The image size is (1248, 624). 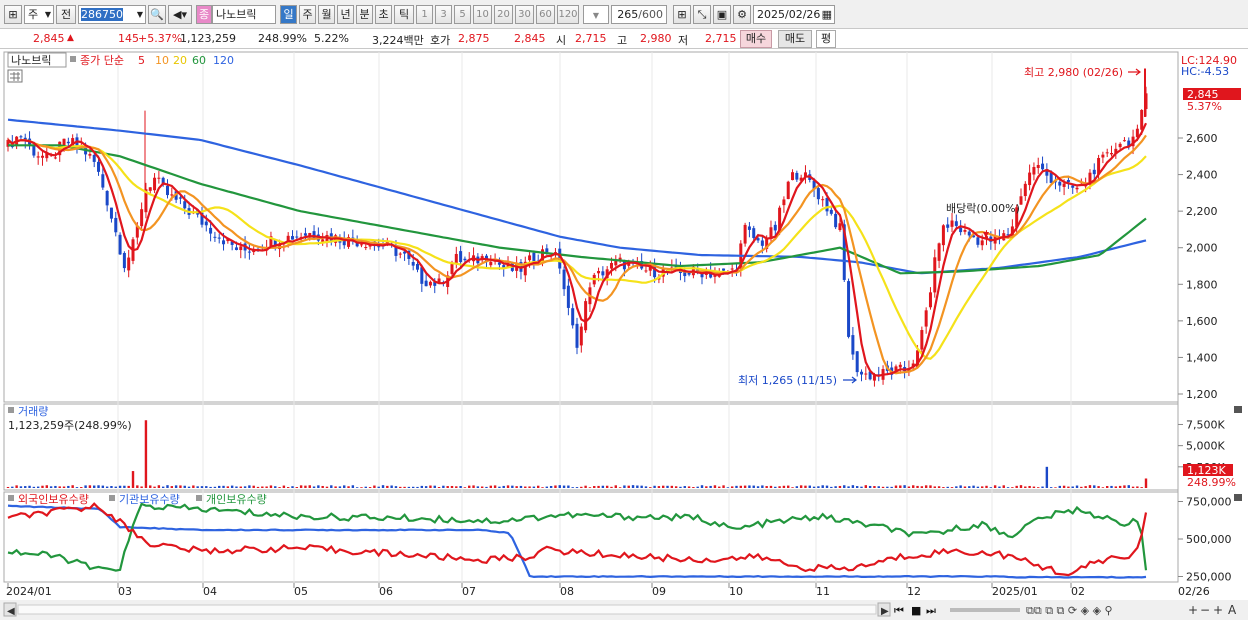 I want to click on tab-day: 일, so click(x=288, y=14).